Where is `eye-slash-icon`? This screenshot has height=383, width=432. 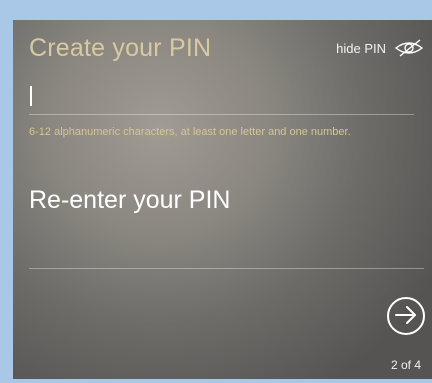
eye-slash-icon is located at coordinates (409, 48).